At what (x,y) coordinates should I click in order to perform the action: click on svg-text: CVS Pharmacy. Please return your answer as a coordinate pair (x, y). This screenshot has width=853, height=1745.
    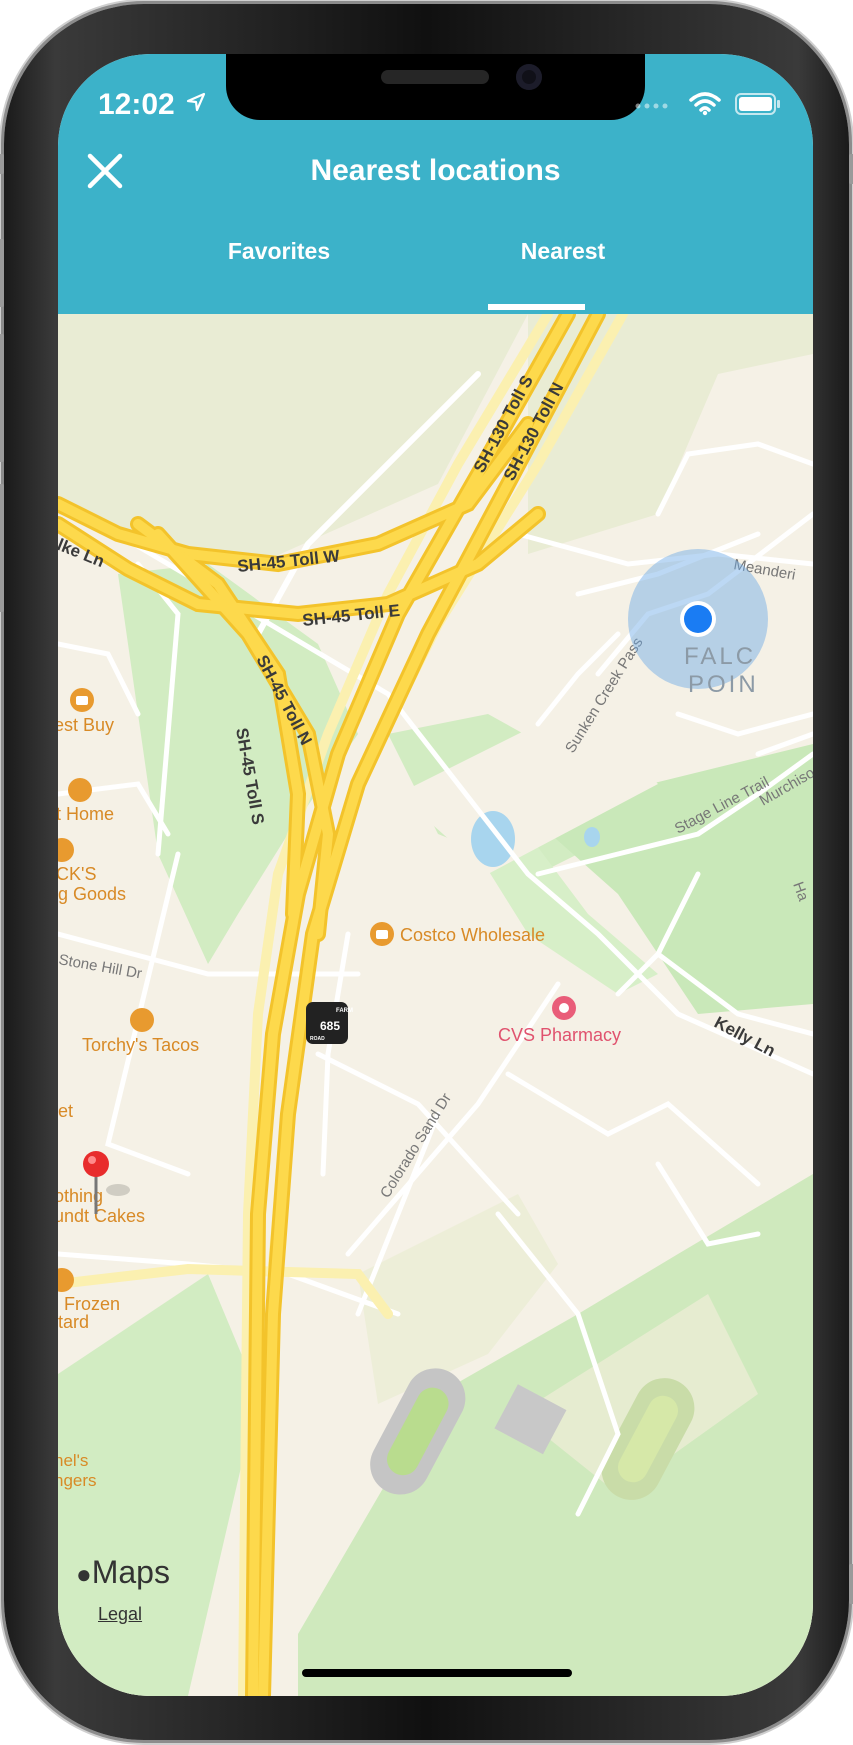
    Looking at the image, I should click on (559, 1035).